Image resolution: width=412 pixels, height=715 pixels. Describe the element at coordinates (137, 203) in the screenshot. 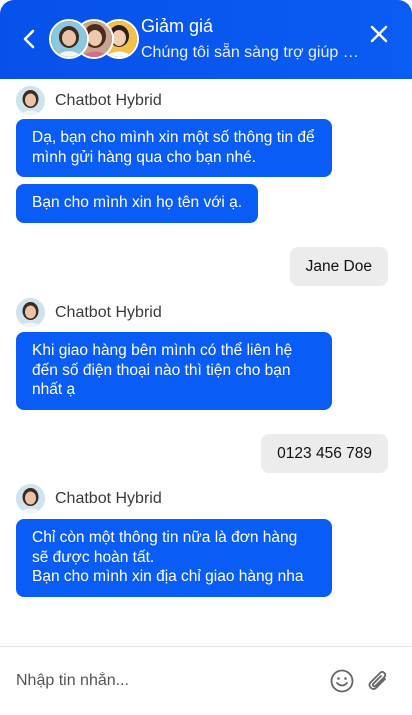

I see `bot-message-bubble: Bạn cho mình xin họ tên với ạ.` at that location.